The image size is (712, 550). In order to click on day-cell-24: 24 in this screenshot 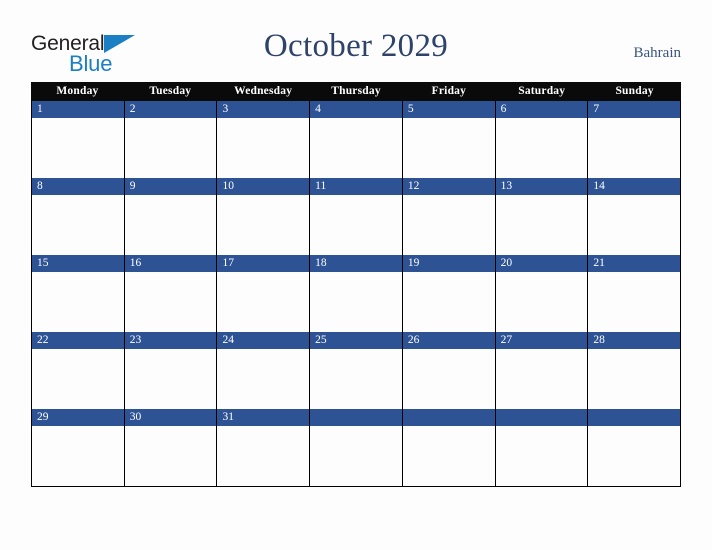, I will do `click(264, 370)`.